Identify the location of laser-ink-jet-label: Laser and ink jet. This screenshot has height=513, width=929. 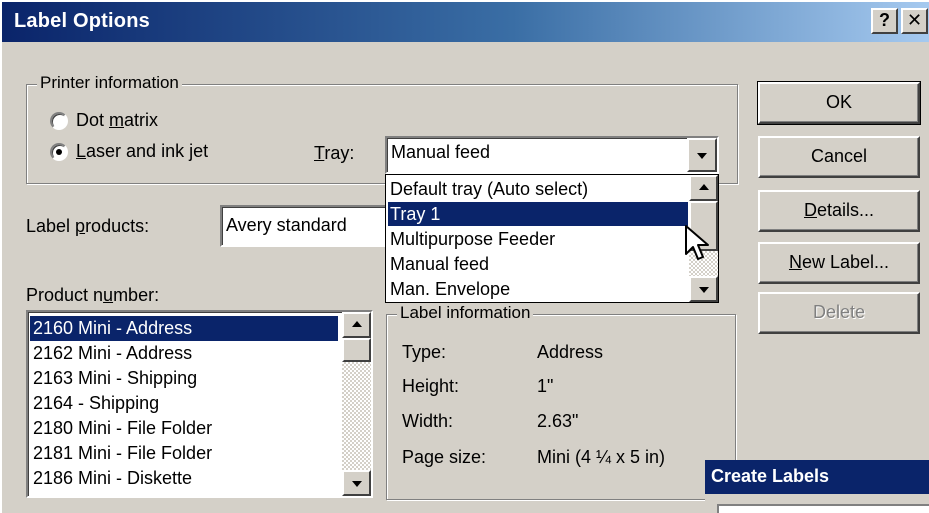
(142, 151).